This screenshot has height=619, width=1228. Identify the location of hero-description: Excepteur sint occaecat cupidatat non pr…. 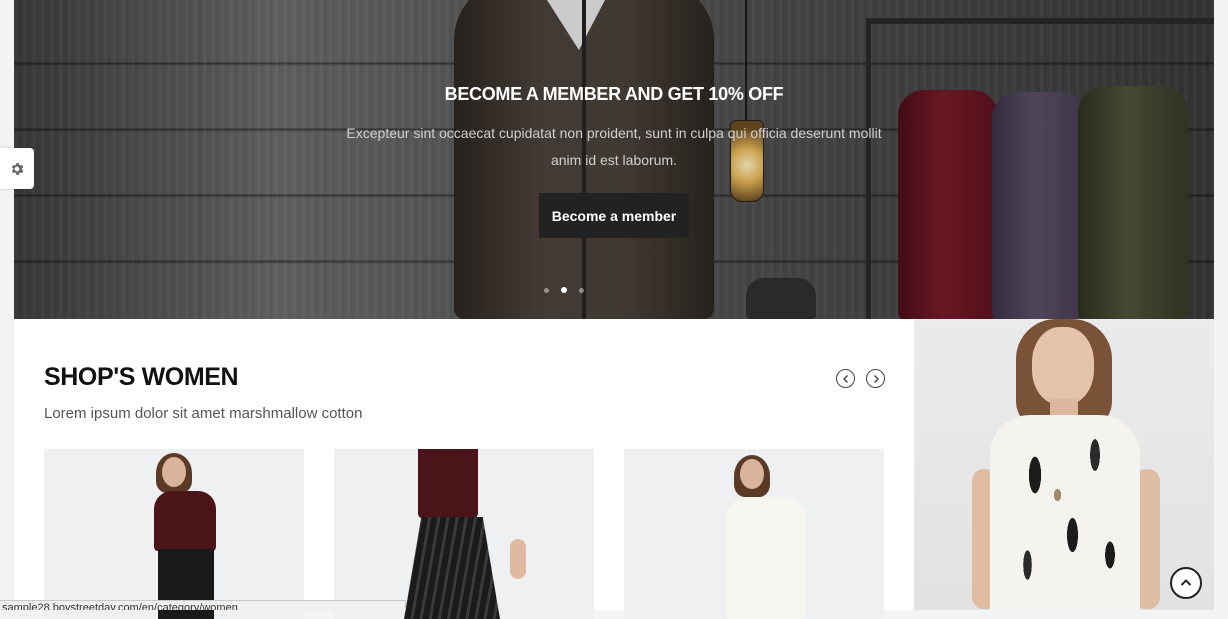
(614, 147).